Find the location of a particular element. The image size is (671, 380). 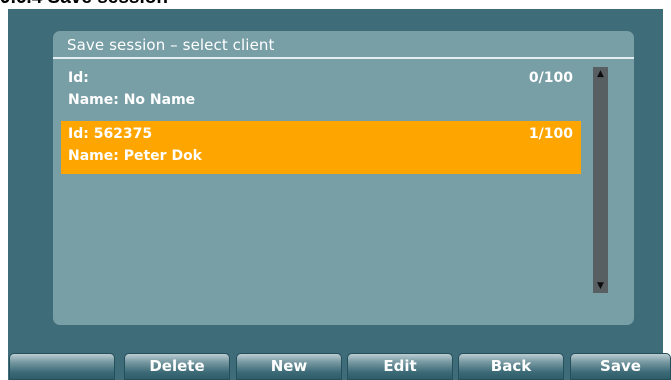

back-button: Back is located at coordinates (511, 366).